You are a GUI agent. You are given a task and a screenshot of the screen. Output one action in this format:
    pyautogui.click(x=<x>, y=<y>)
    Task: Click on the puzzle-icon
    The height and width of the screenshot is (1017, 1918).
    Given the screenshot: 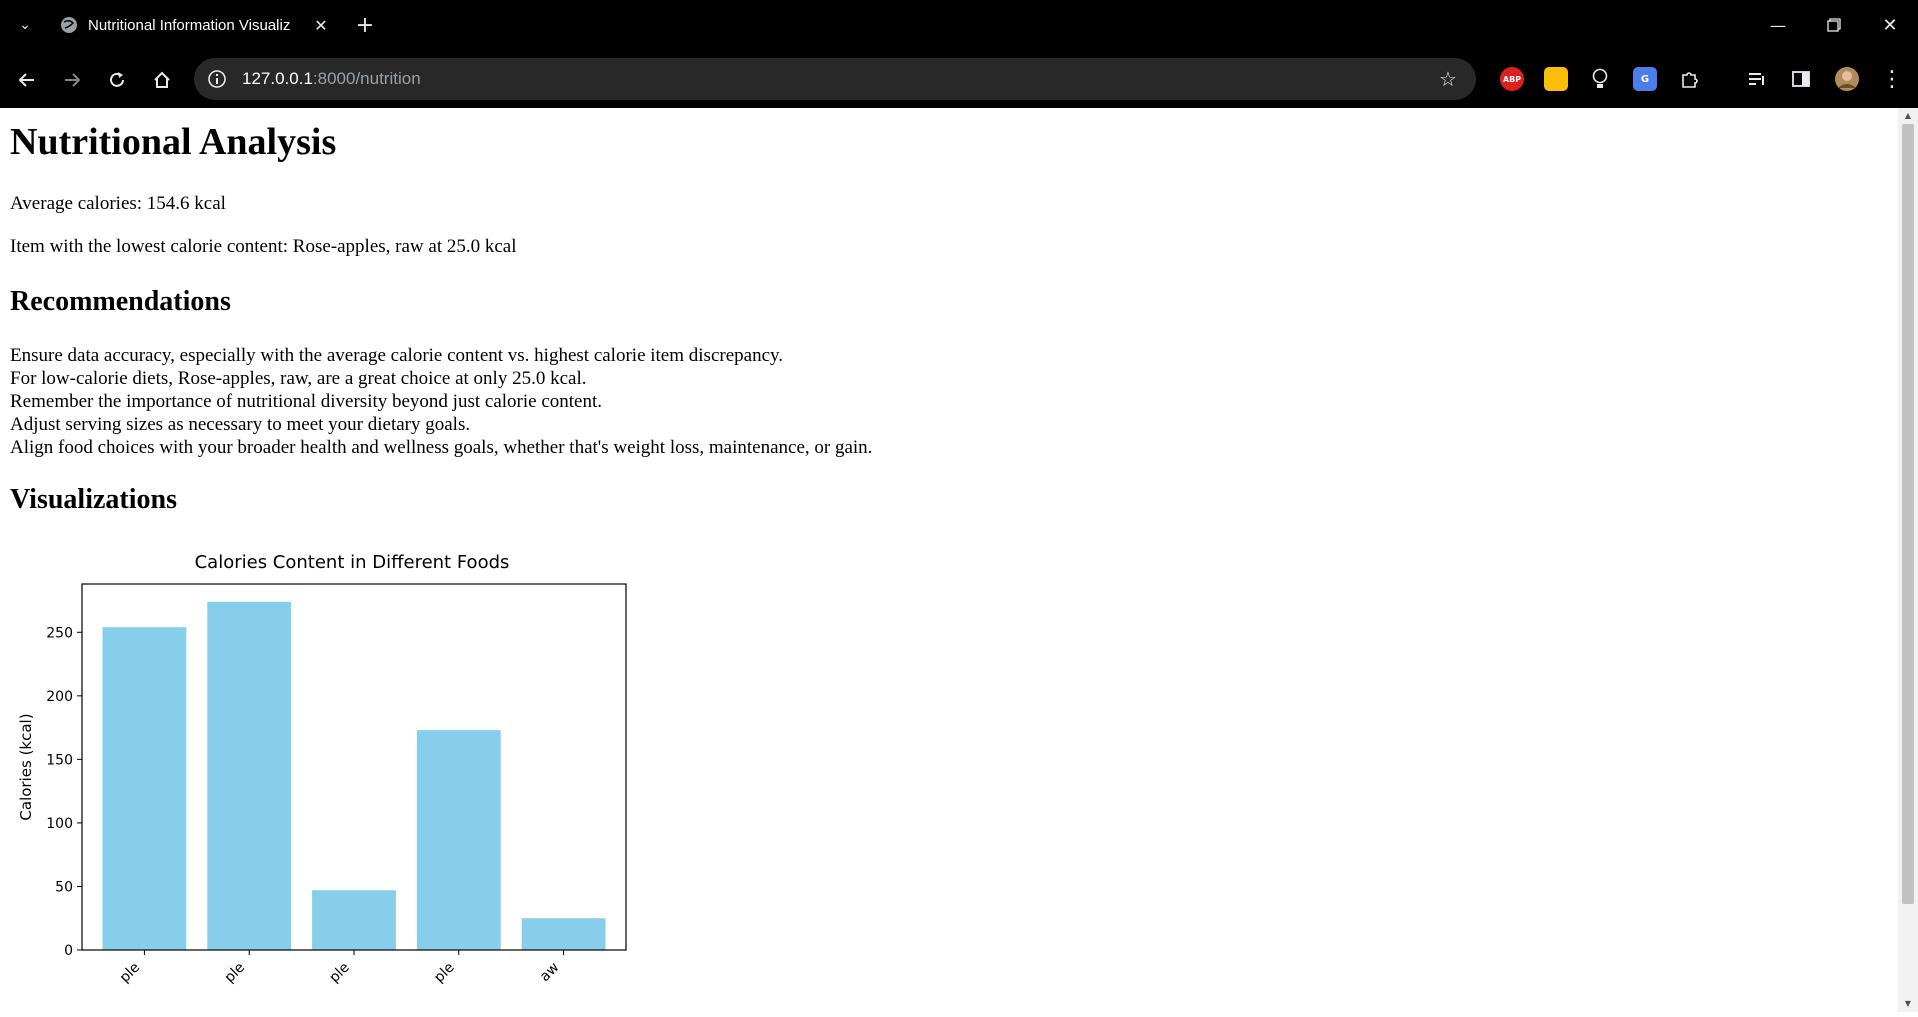 What is the action you would take?
    pyautogui.click(x=1690, y=79)
    